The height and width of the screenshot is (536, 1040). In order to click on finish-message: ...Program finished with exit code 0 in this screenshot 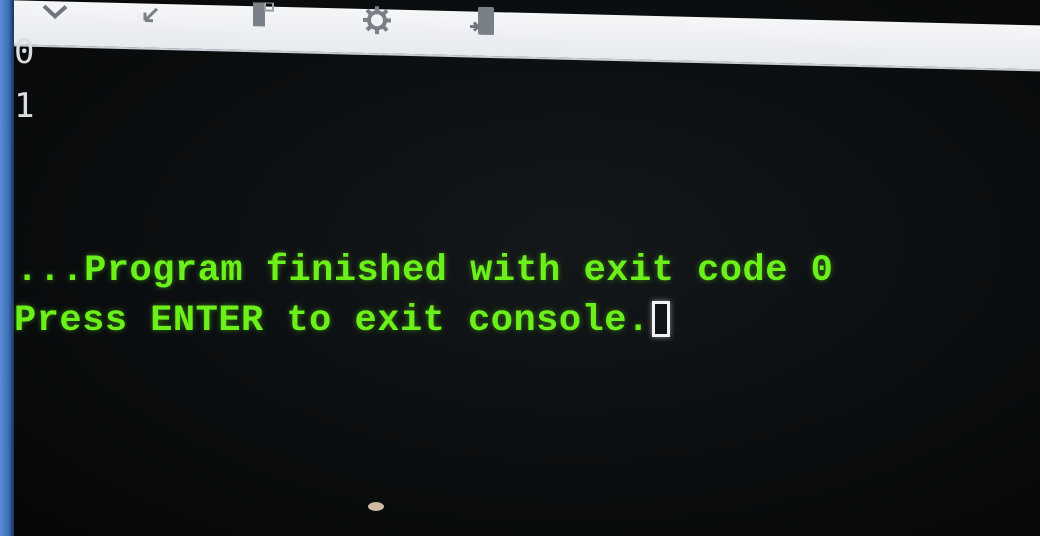, I will do `click(424, 271)`.